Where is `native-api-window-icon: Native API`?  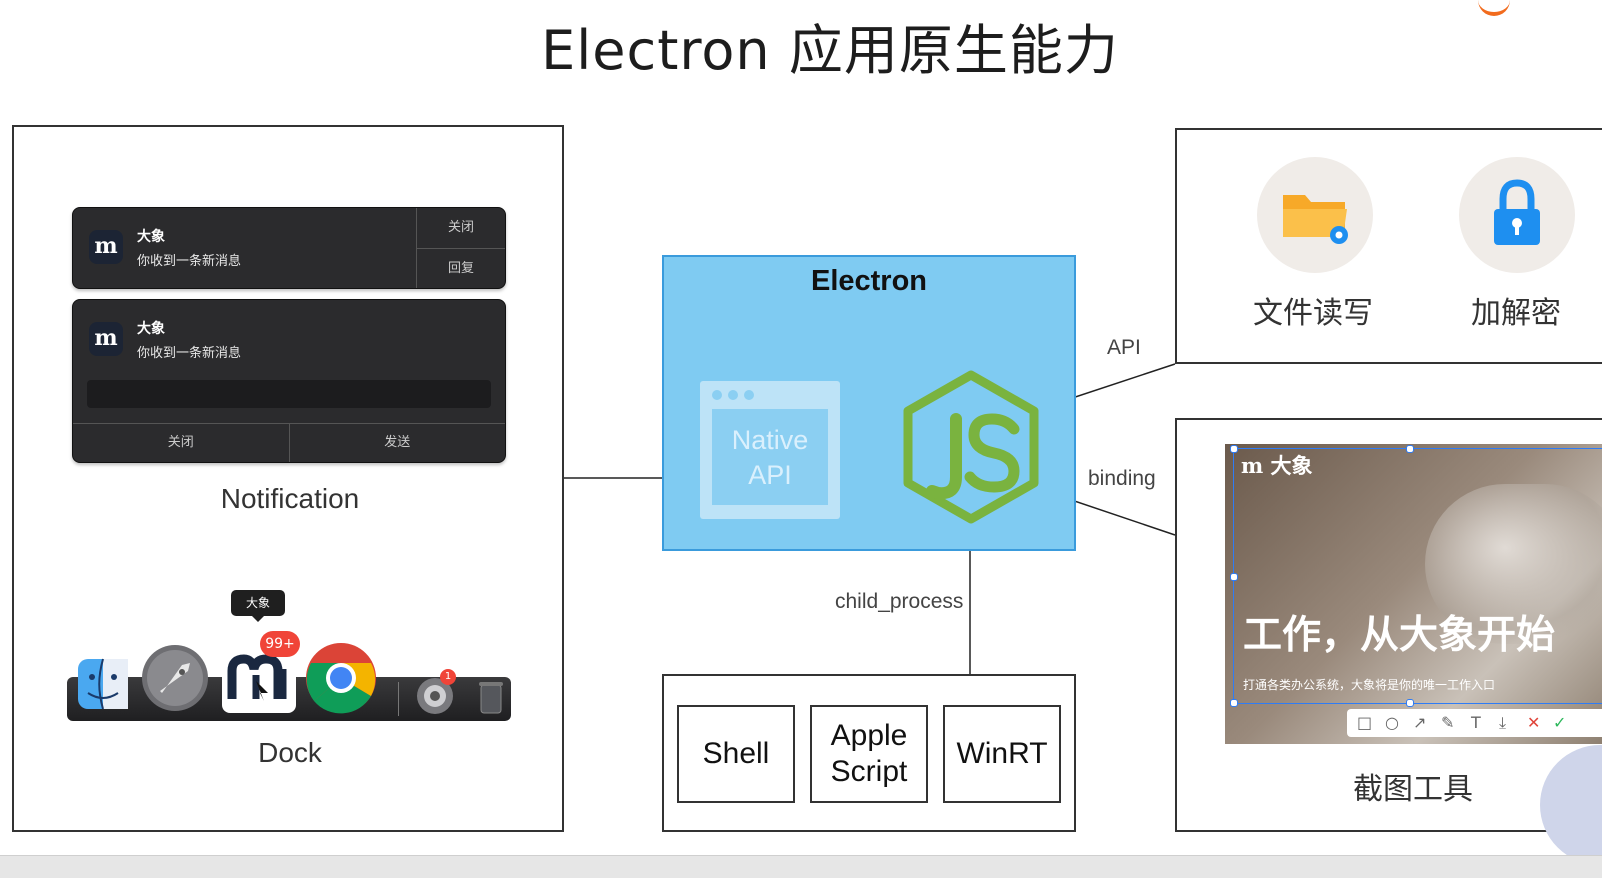 native-api-window-icon: Native API is located at coordinates (770, 450).